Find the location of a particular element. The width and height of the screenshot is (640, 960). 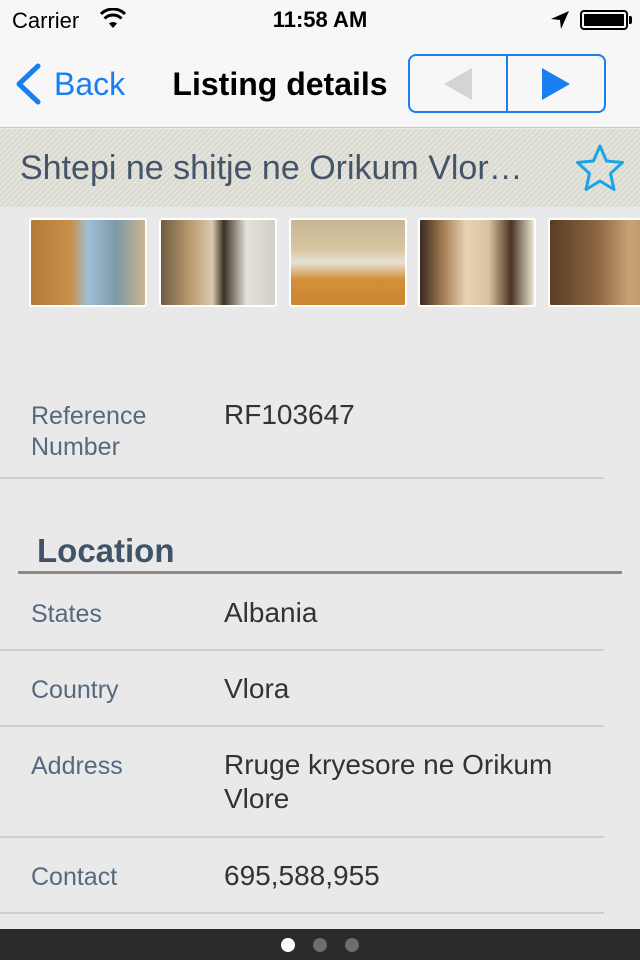

contact-row: Contact 695,588,955 is located at coordinates (302, 876).